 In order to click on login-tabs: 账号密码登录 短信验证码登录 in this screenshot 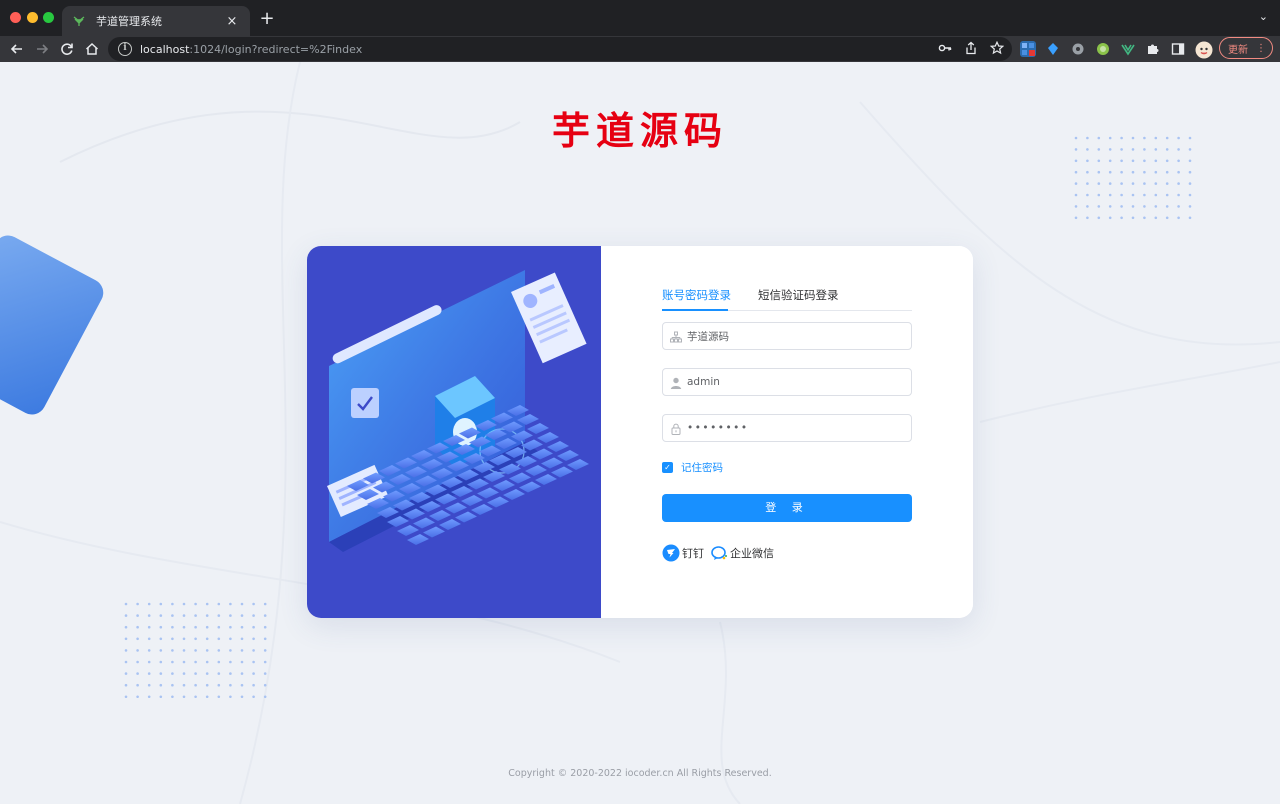, I will do `click(787, 298)`.